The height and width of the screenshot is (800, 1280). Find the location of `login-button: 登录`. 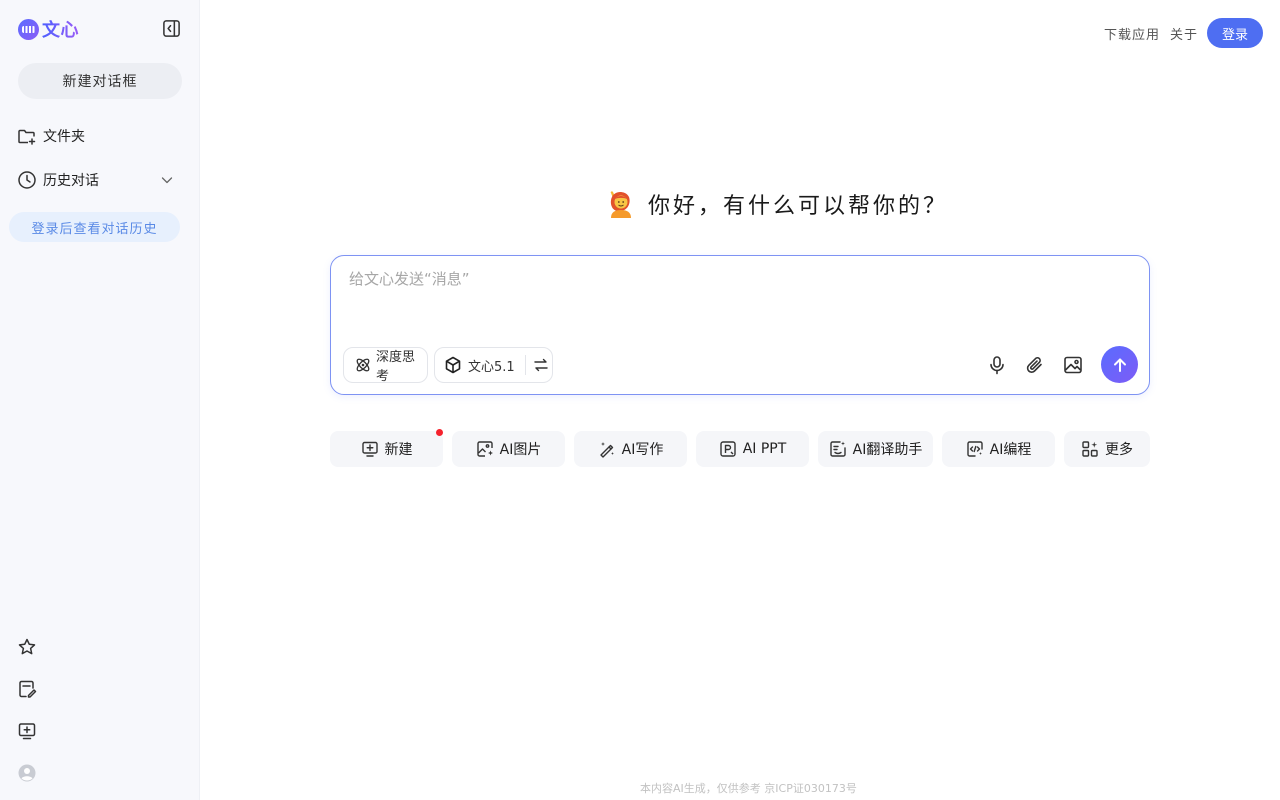

login-button: 登录 is located at coordinates (1235, 33).